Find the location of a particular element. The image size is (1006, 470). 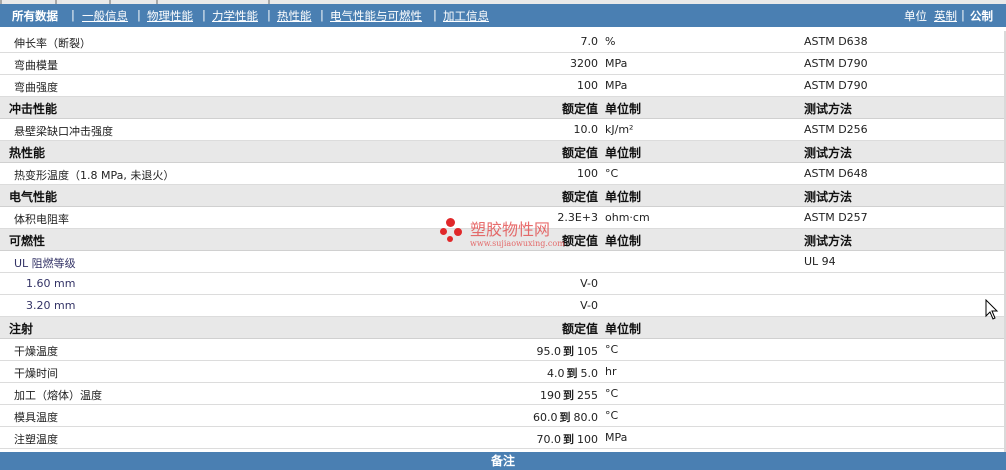

test-method: ASTM D256 is located at coordinates (836, 129).